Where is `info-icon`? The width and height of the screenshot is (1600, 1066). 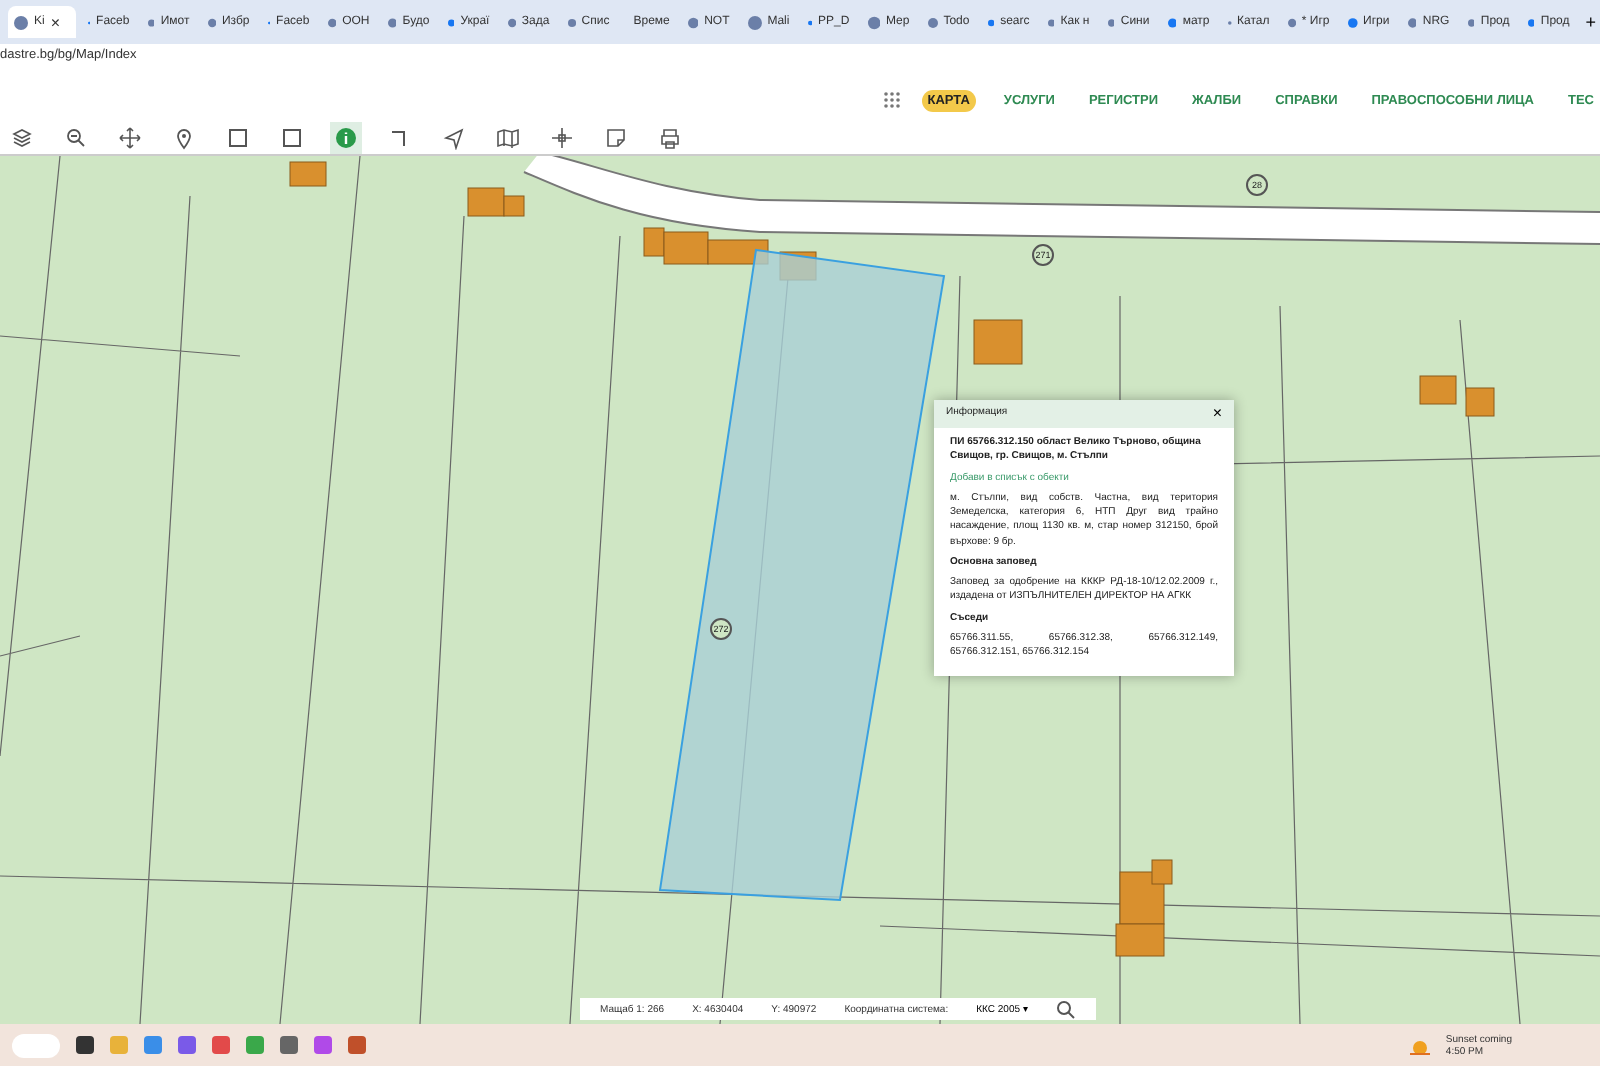 info-icon is located at coordinates (346, 137).